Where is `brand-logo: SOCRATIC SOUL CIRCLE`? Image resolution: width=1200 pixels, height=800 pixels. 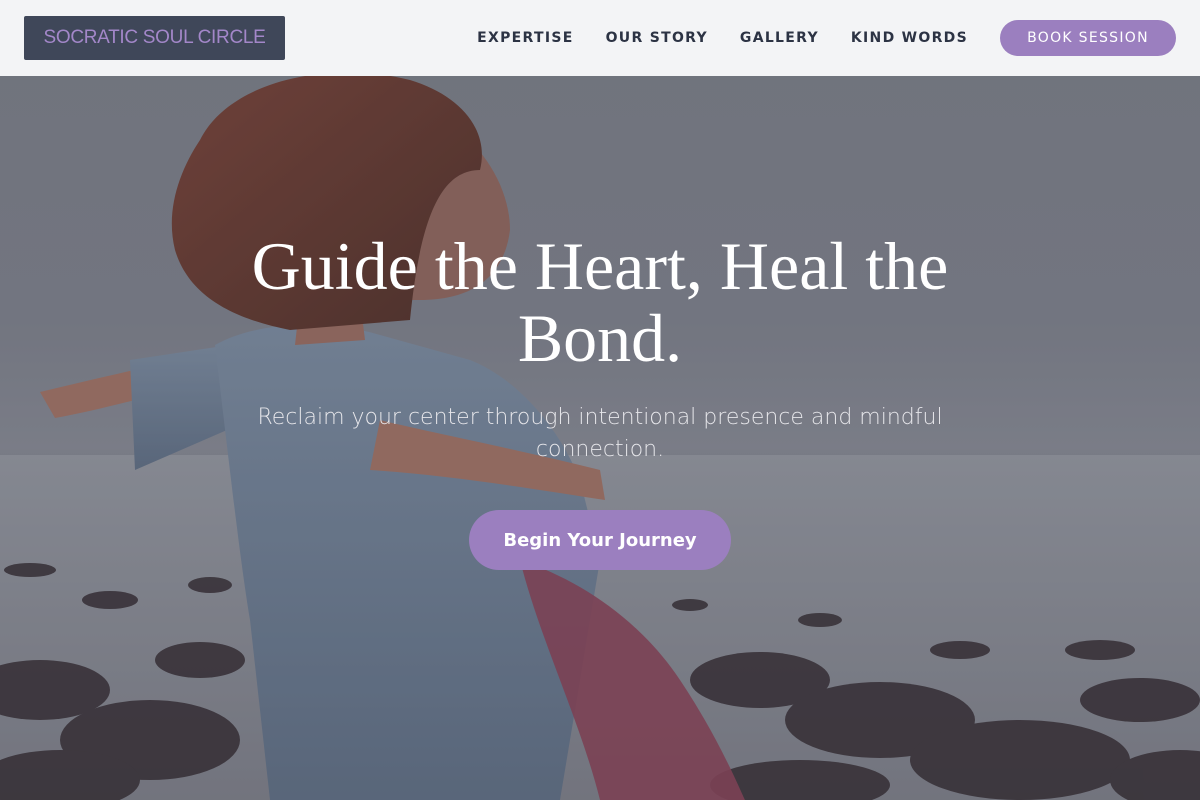 brand-logo: SOCRATIC SOUL CIRCLE is located at coordinates (154, 38).